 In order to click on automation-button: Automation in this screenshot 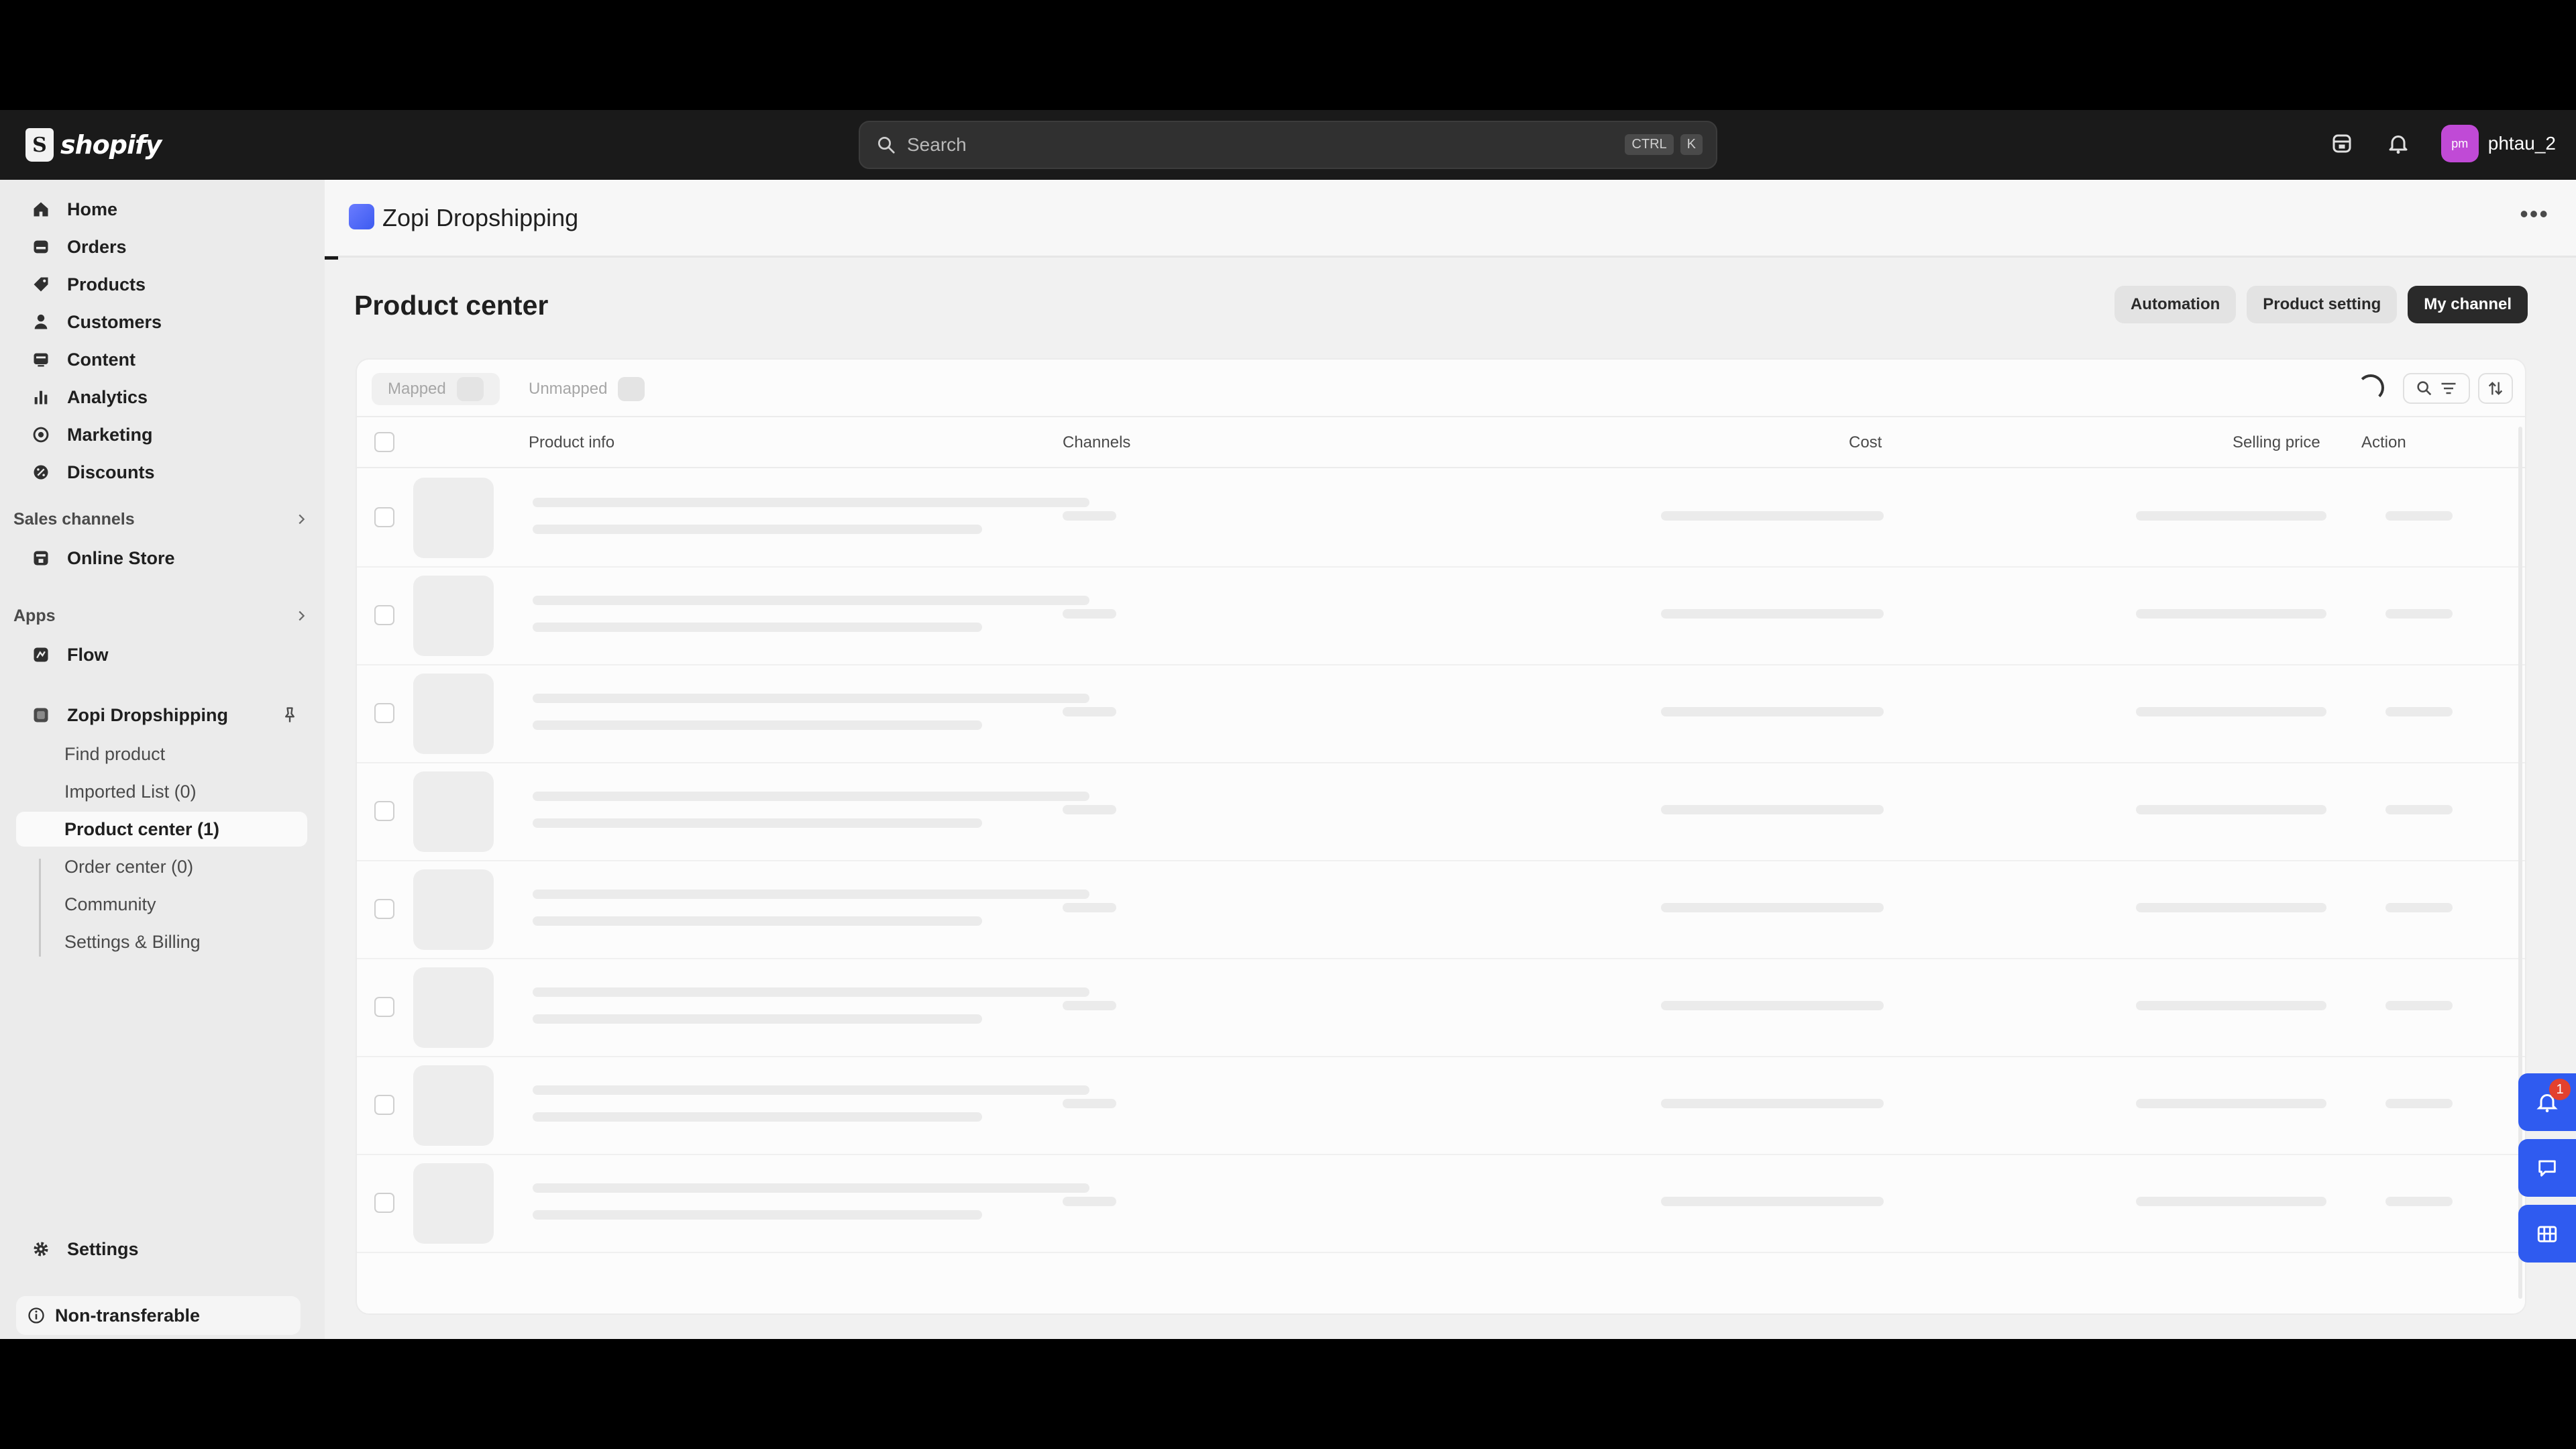, I will do `click(2175, 304)`.